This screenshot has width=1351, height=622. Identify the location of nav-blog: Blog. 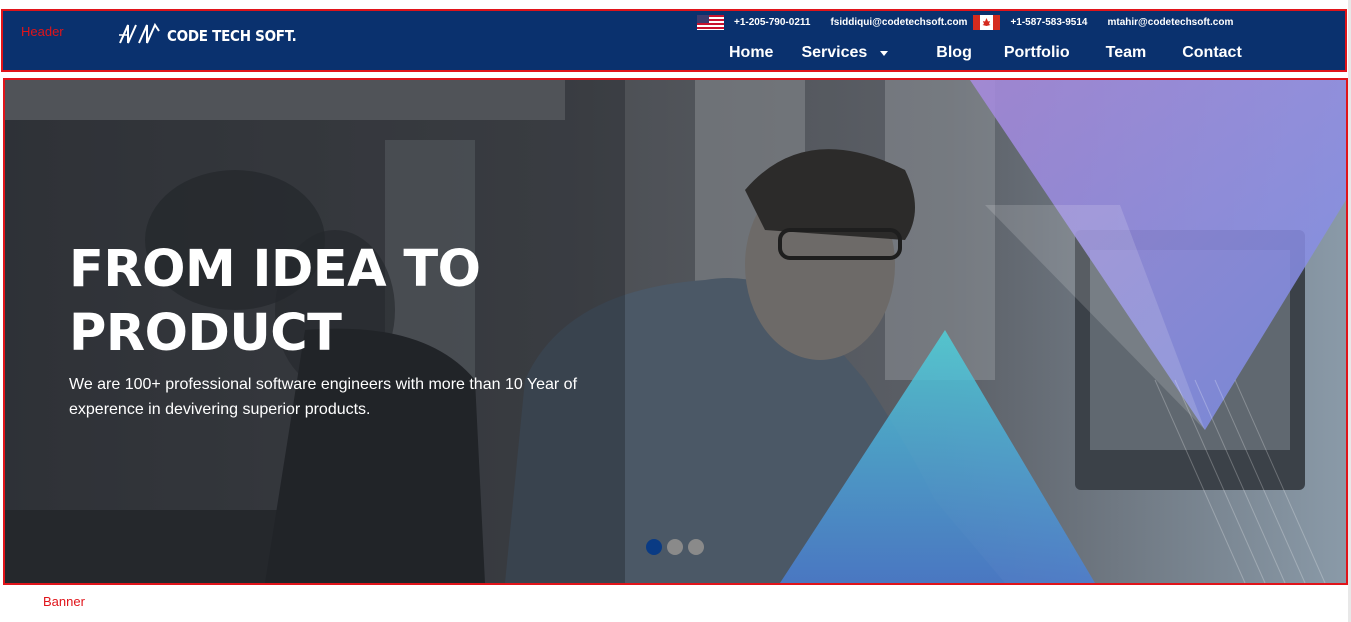
(954, 53).